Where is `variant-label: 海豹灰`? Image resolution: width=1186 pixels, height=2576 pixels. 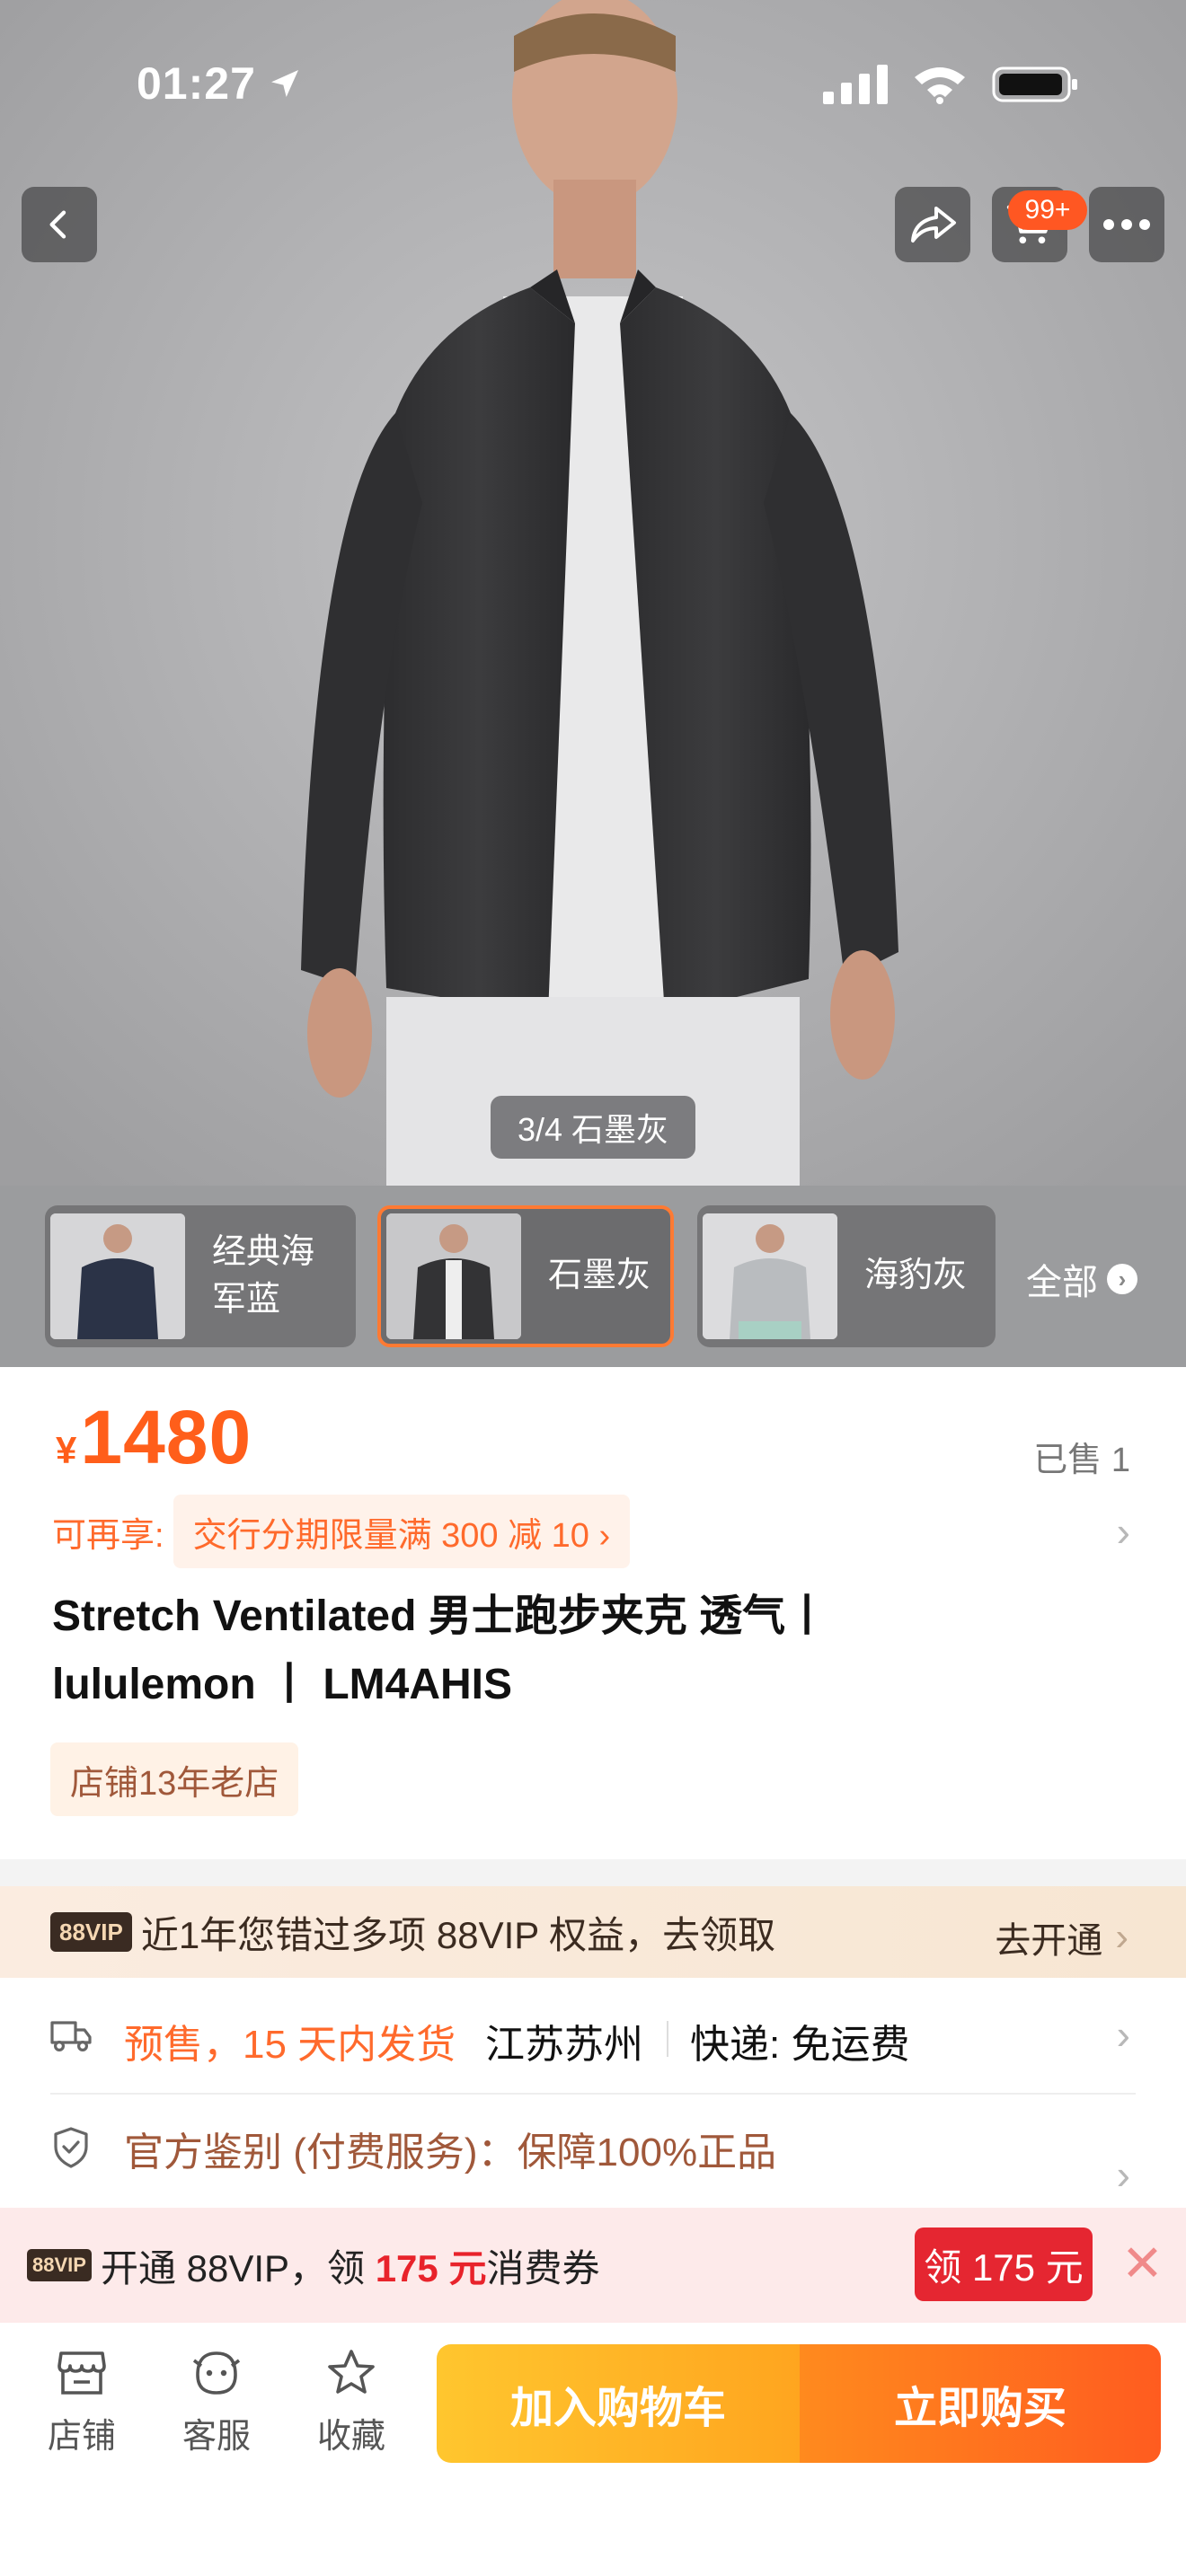
variant-label: 海豹灰 is located at coordinates (916, 1276).